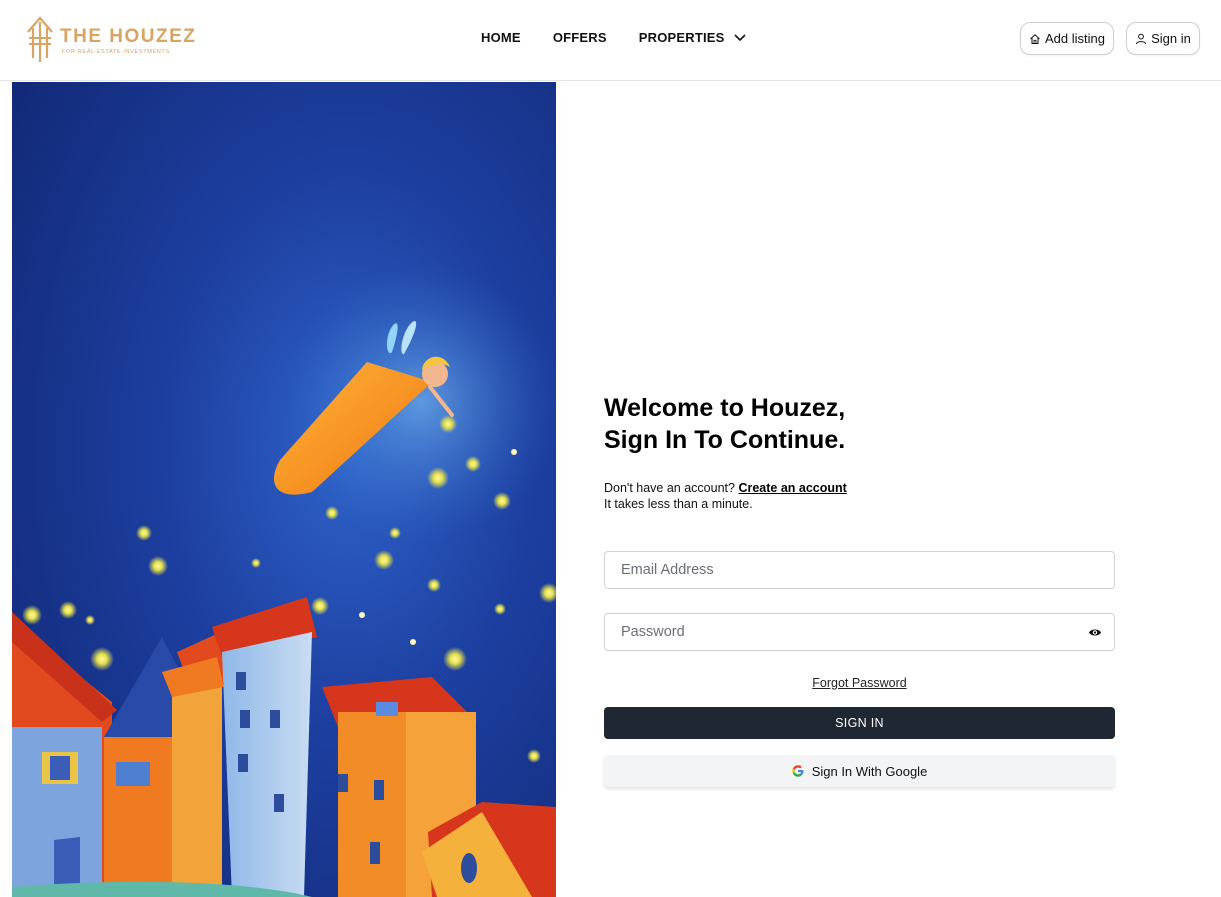 Image resolution: width=1221 pixels, height=897 pixels. I want to click on nav-properties: PROPERTIES, so click(692, 37).